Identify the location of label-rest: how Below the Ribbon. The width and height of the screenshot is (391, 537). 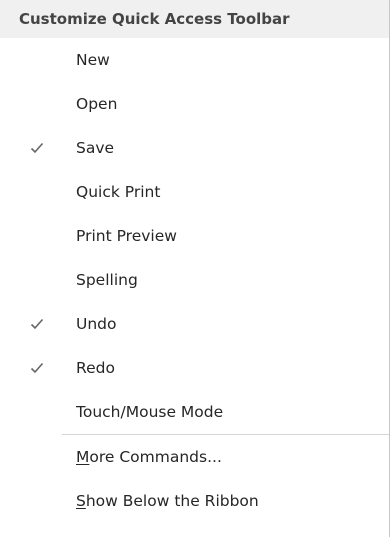
(172, 501).